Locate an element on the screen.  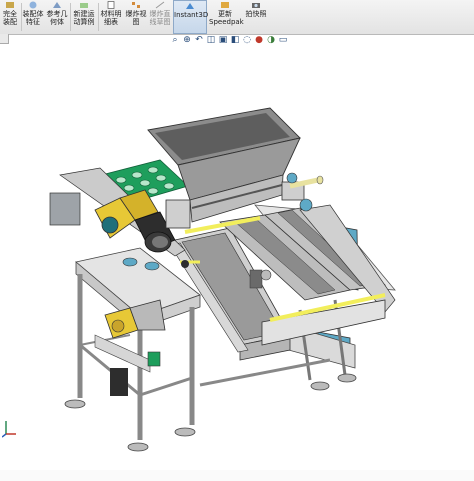
display-settings-icon: ▭ is located at coordinates (283, 40).